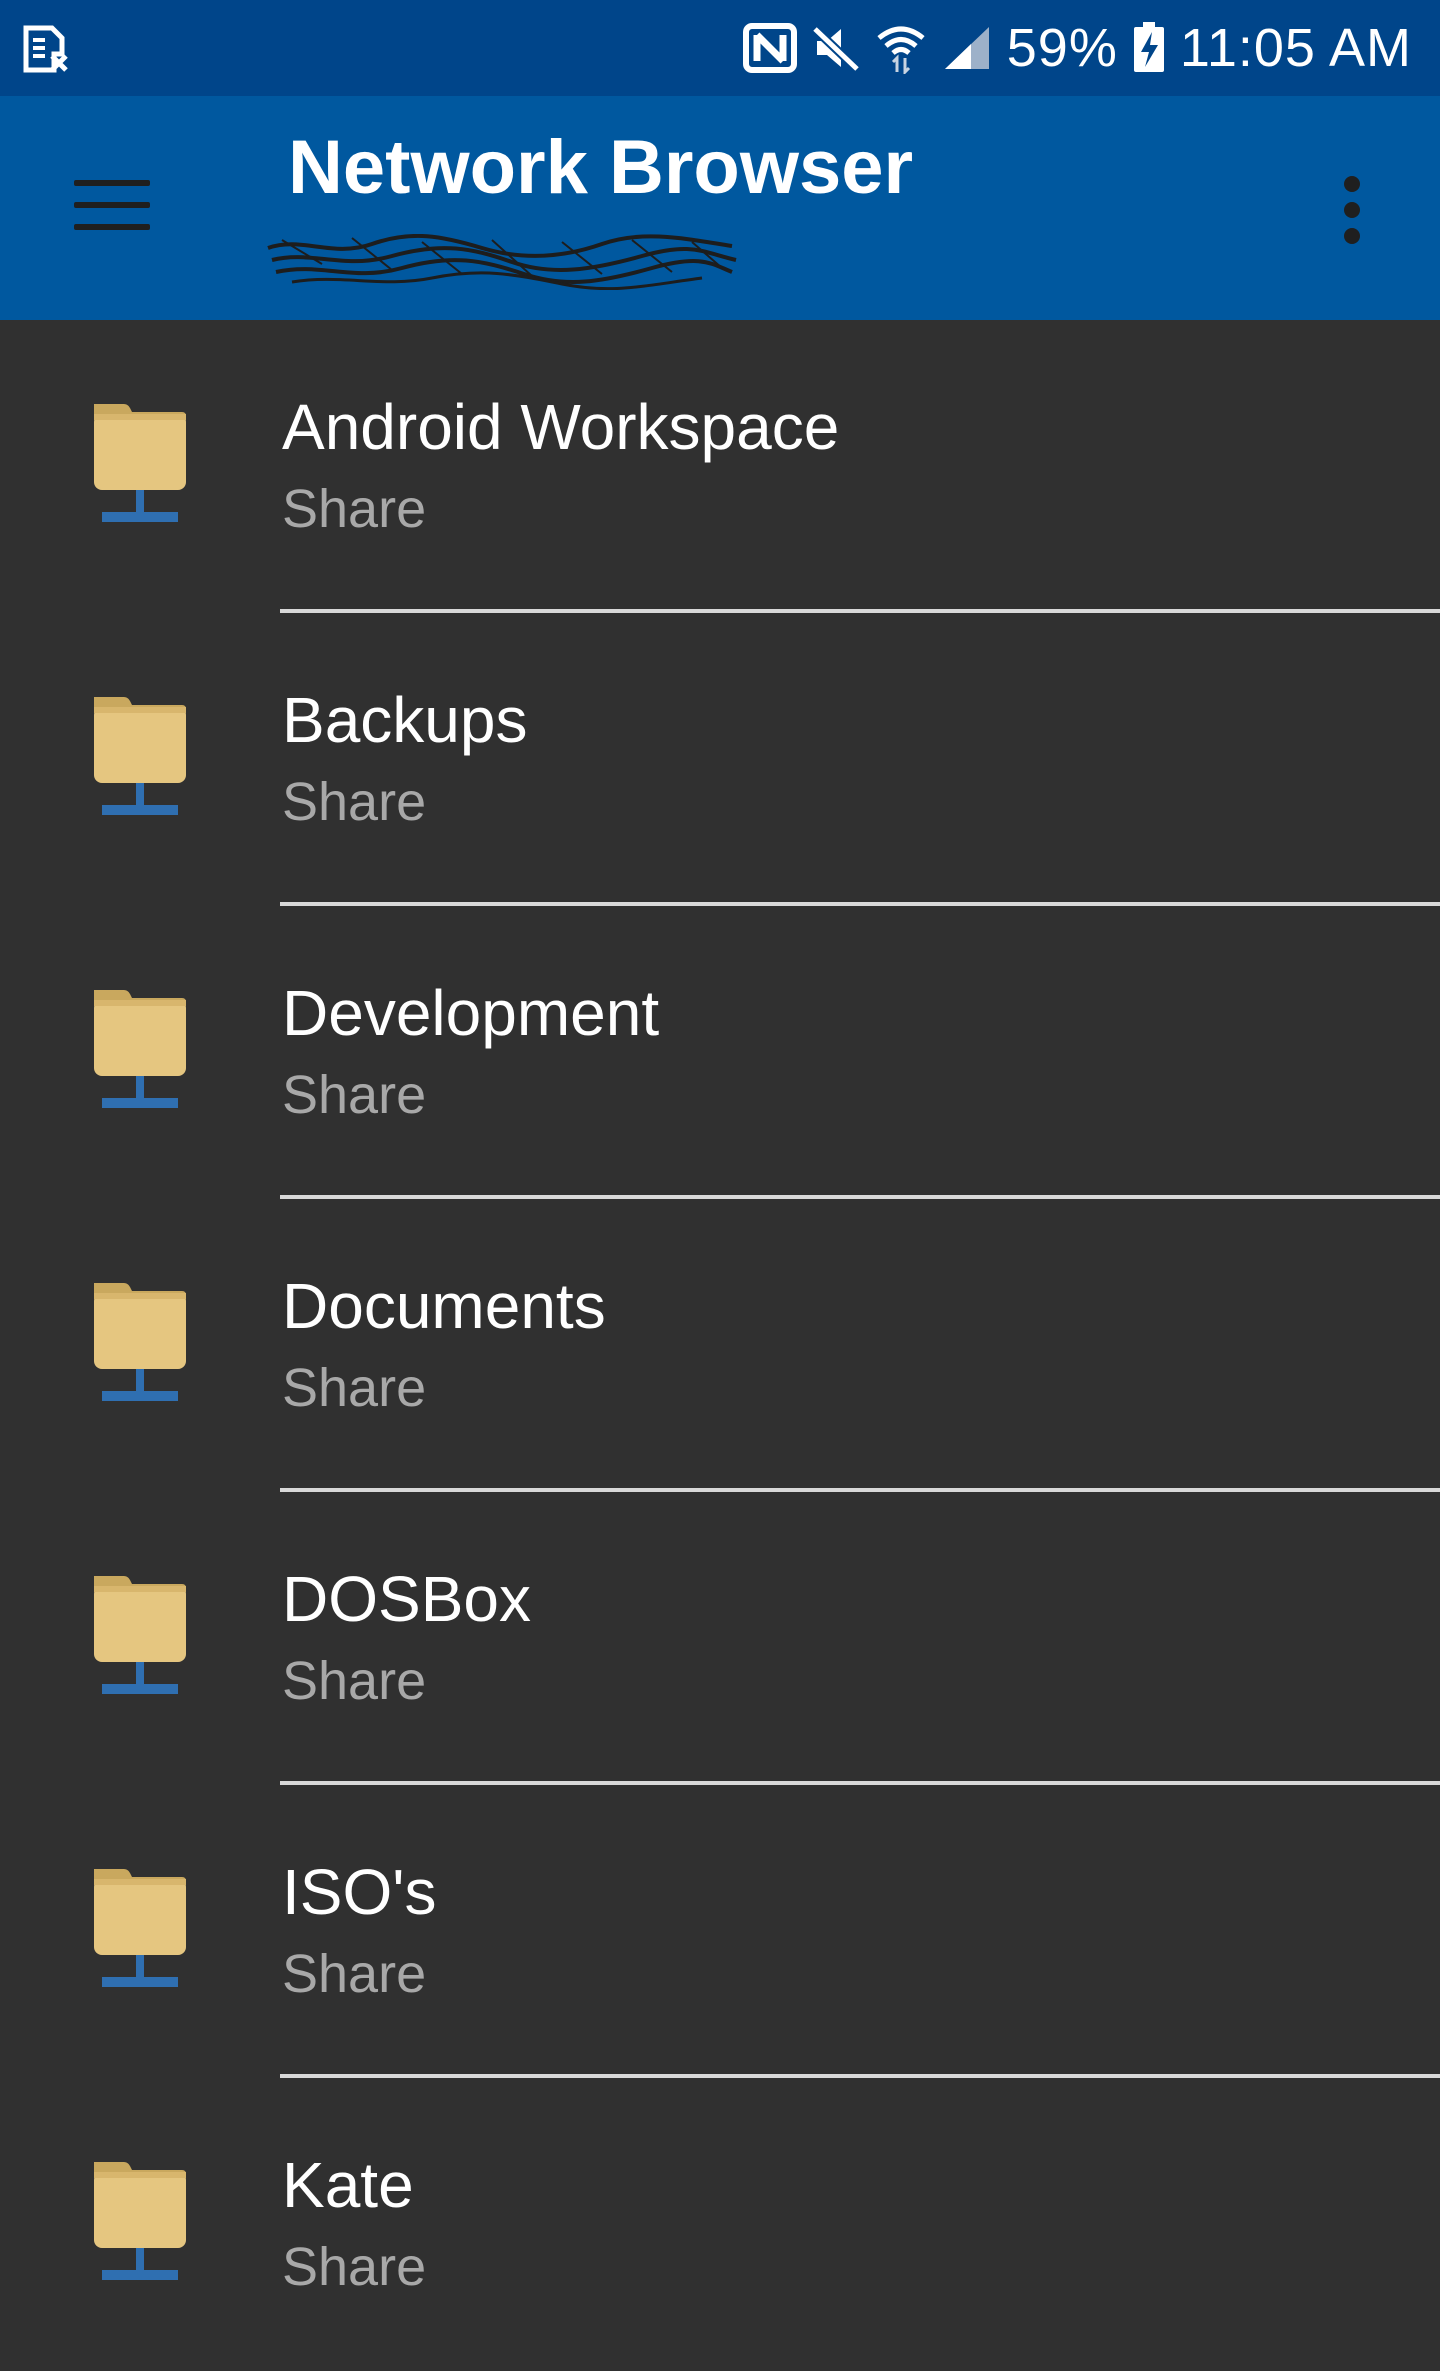  What do you see at coordinates (720, 1052) in the screenshot?
I see `list-item: Development Share` at bounding box center [720, 1052].